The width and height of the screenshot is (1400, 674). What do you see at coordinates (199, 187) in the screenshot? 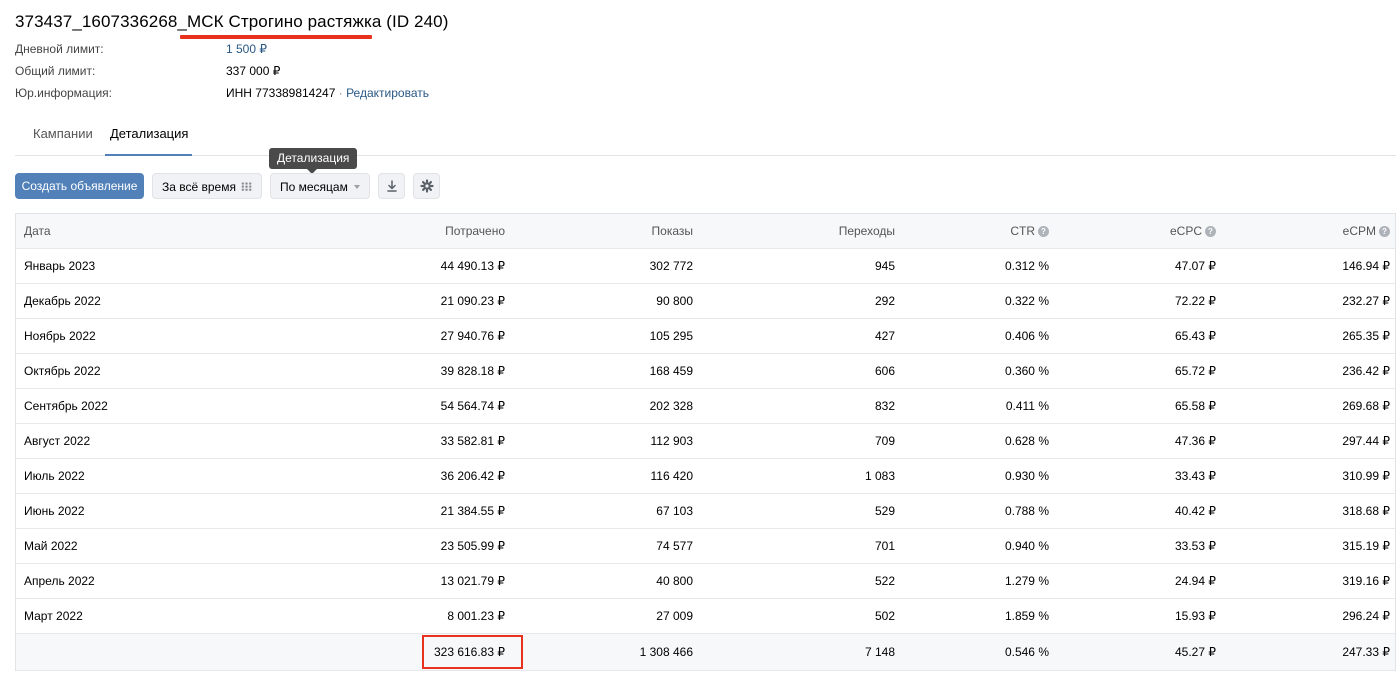
I see `period-select-label: За всё время` at bounding box center [199, 187].